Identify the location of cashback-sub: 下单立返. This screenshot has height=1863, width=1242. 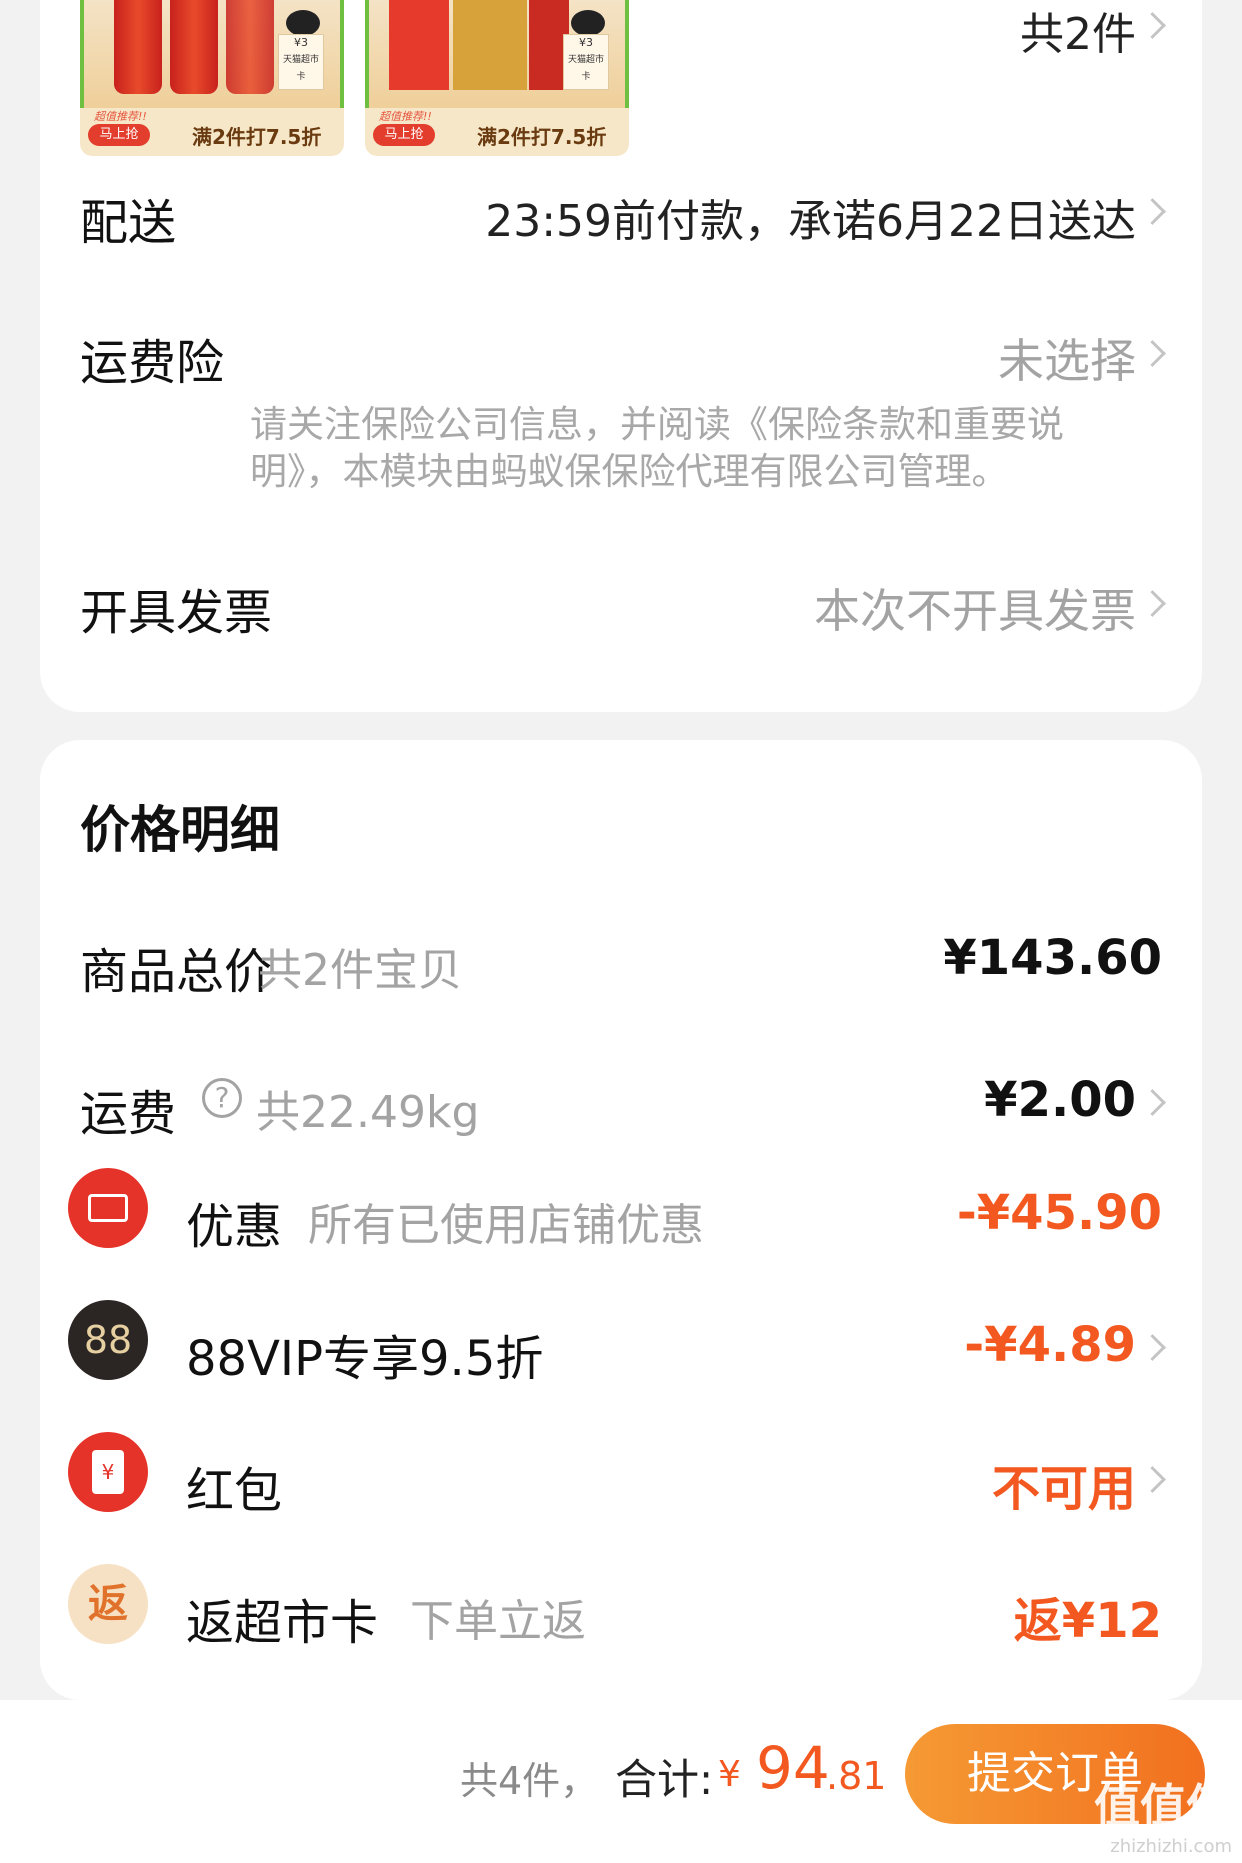
(498, 1621).